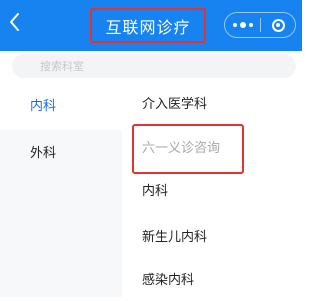 The height and width of the screenshot is (301, 320). I want to click on page-title: 互联网诊疗, so click(148, 27).